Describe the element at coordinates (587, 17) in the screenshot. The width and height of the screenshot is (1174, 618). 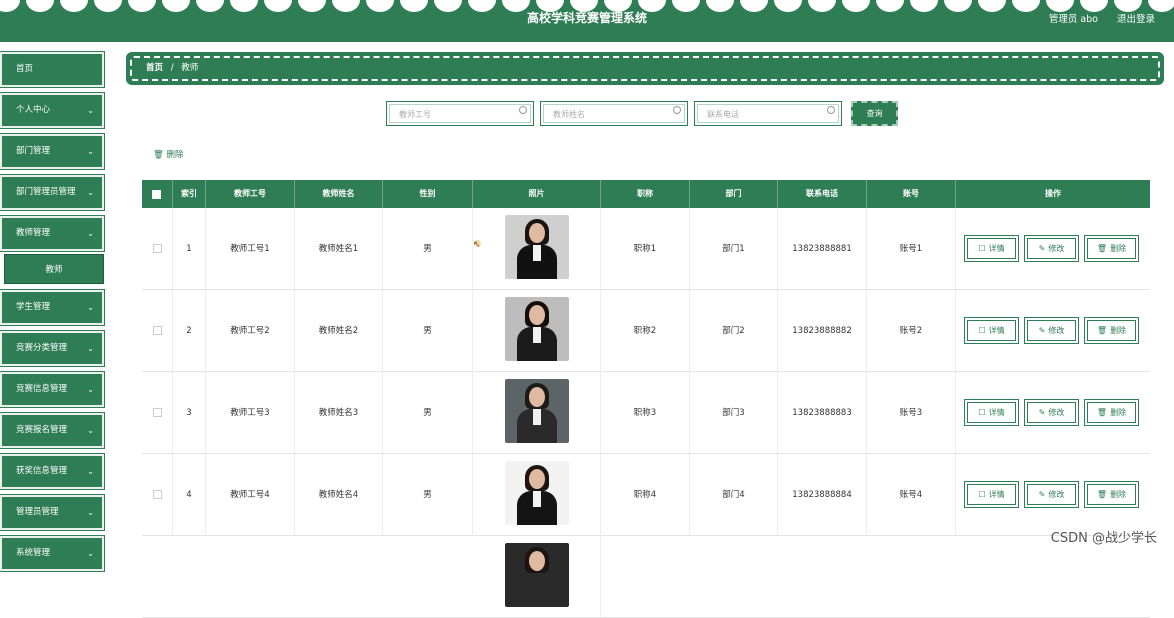
I see `app-title: 高校学科竞赛管理系统` at that location.